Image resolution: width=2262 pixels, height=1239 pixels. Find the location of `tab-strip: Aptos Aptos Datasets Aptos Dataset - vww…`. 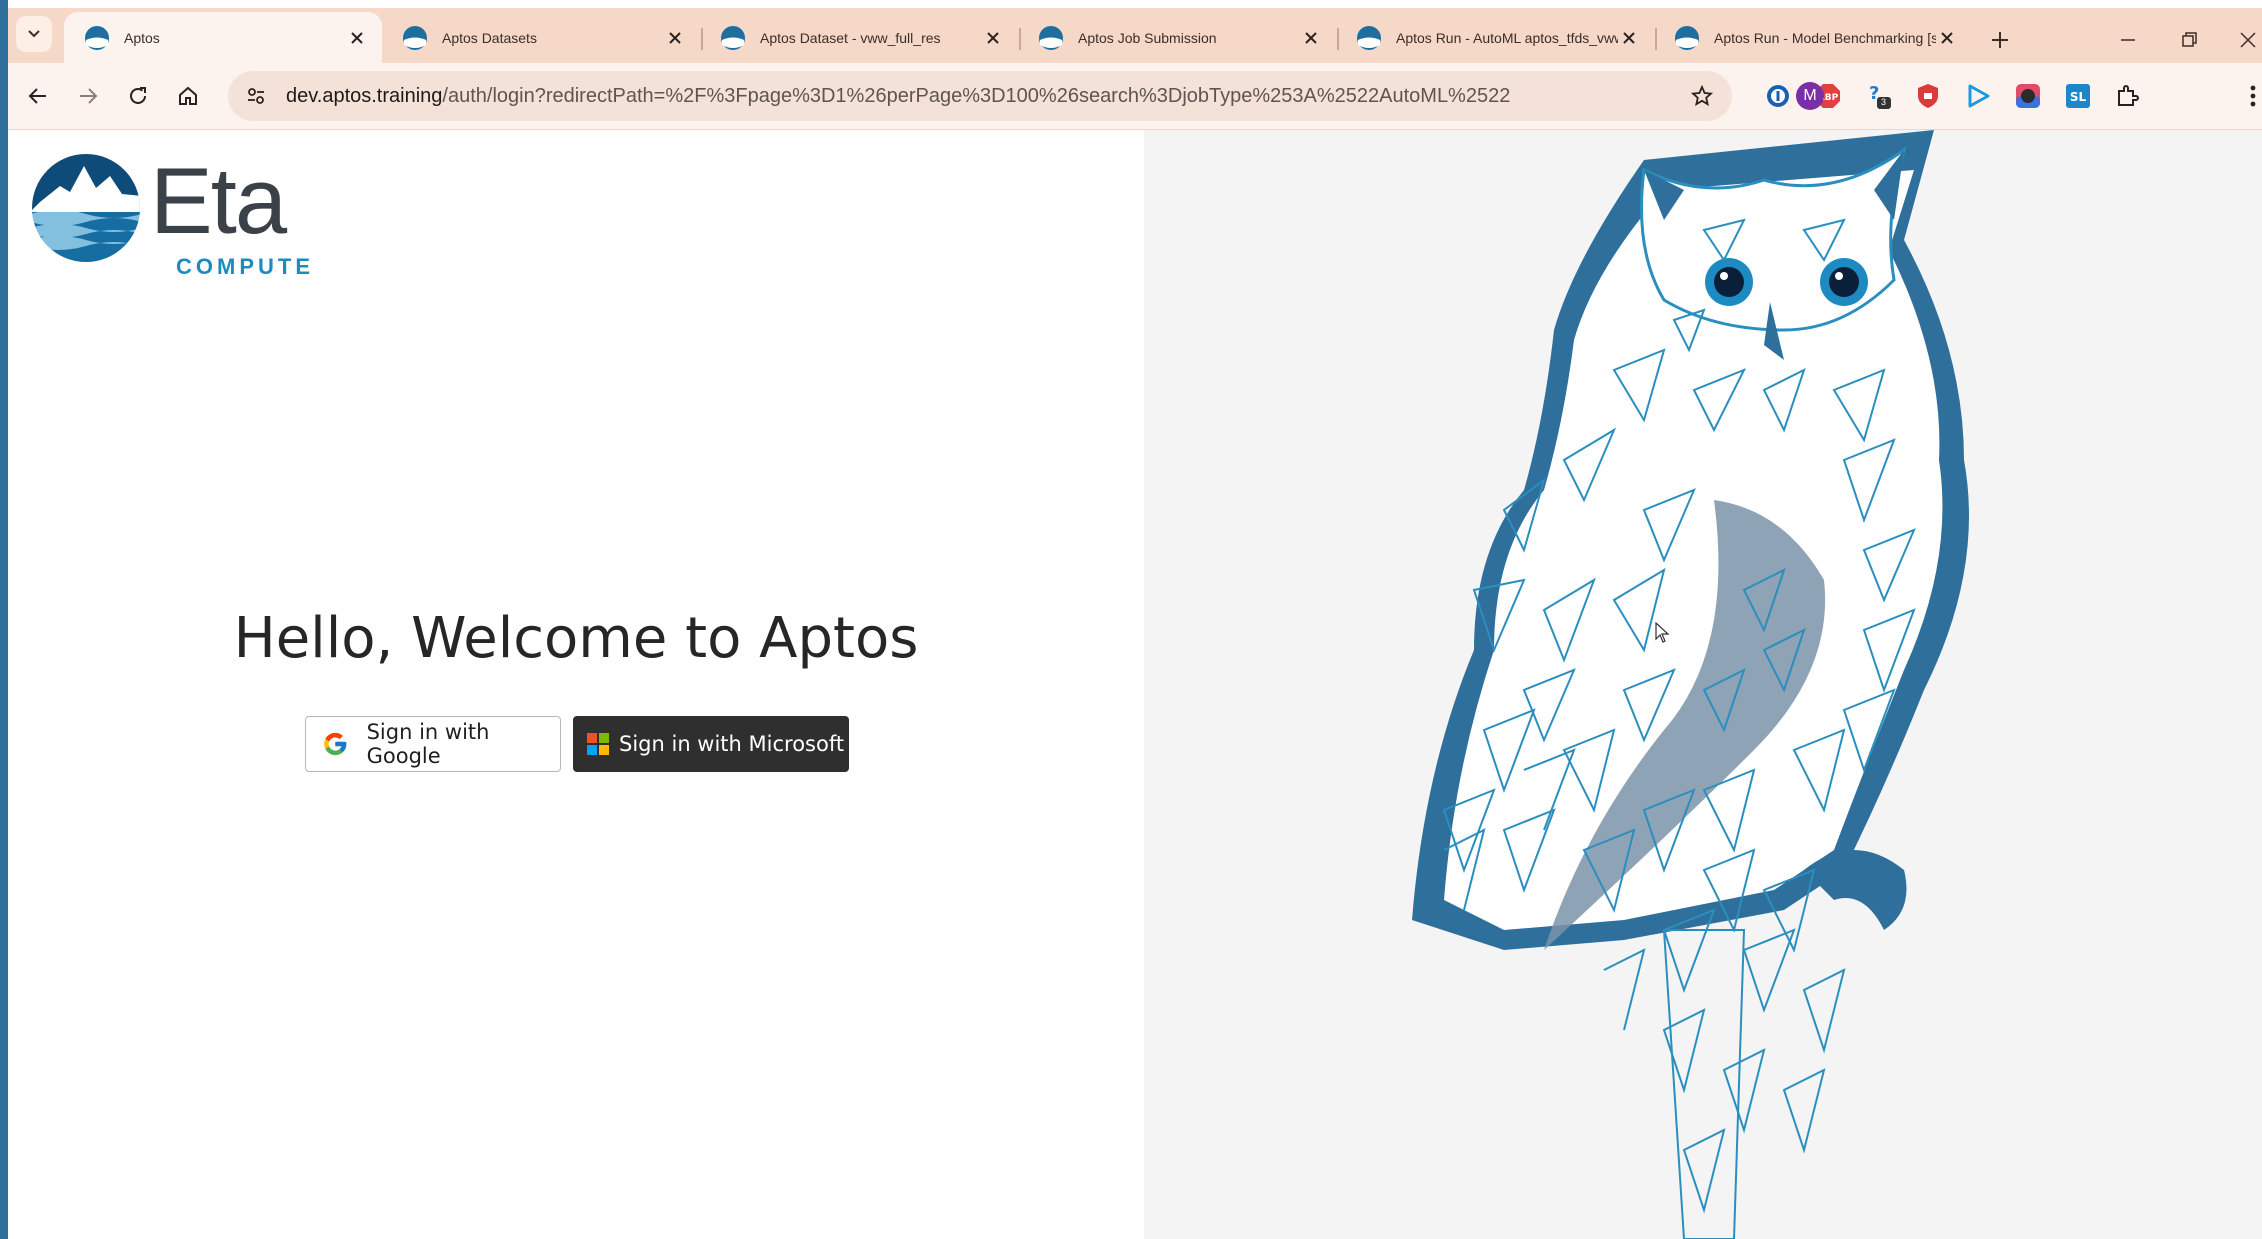

tab-strip: Aptos Aptos Datasets Aptos Dataset - vww… is located at coordinates (1135, 35).